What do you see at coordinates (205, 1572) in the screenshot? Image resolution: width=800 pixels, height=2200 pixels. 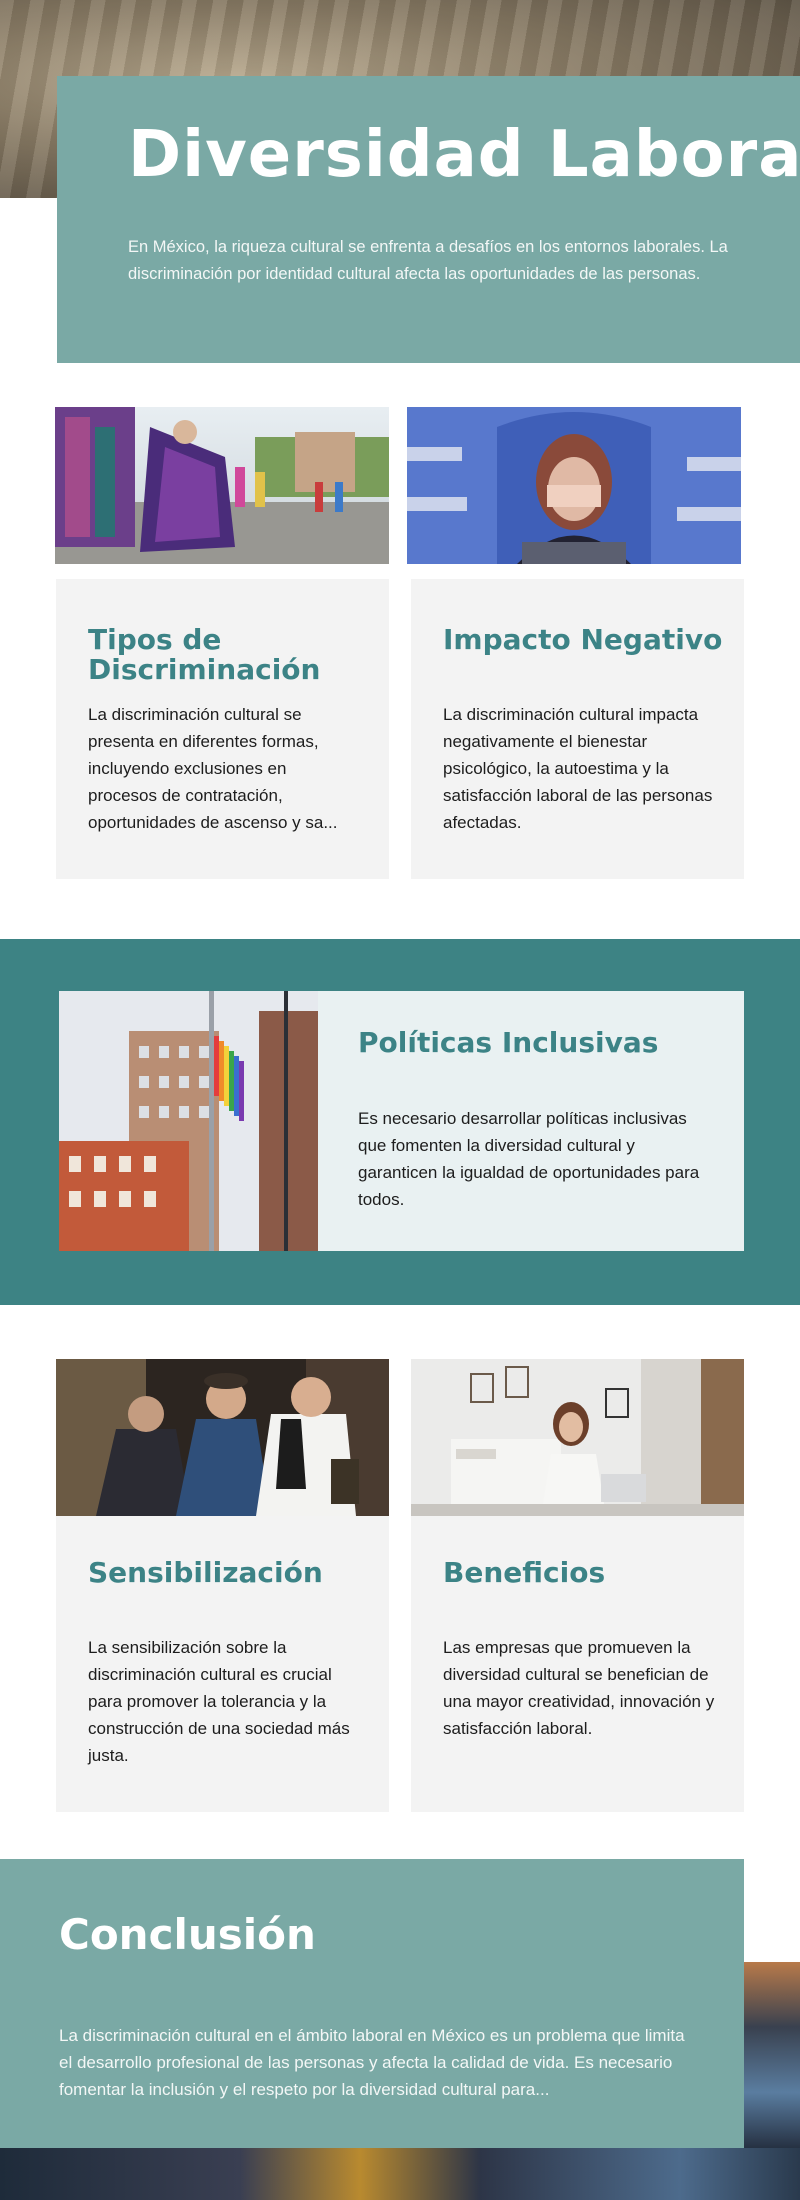 I see `card-title: Sensibilización` at bounding box center [205, 1572].